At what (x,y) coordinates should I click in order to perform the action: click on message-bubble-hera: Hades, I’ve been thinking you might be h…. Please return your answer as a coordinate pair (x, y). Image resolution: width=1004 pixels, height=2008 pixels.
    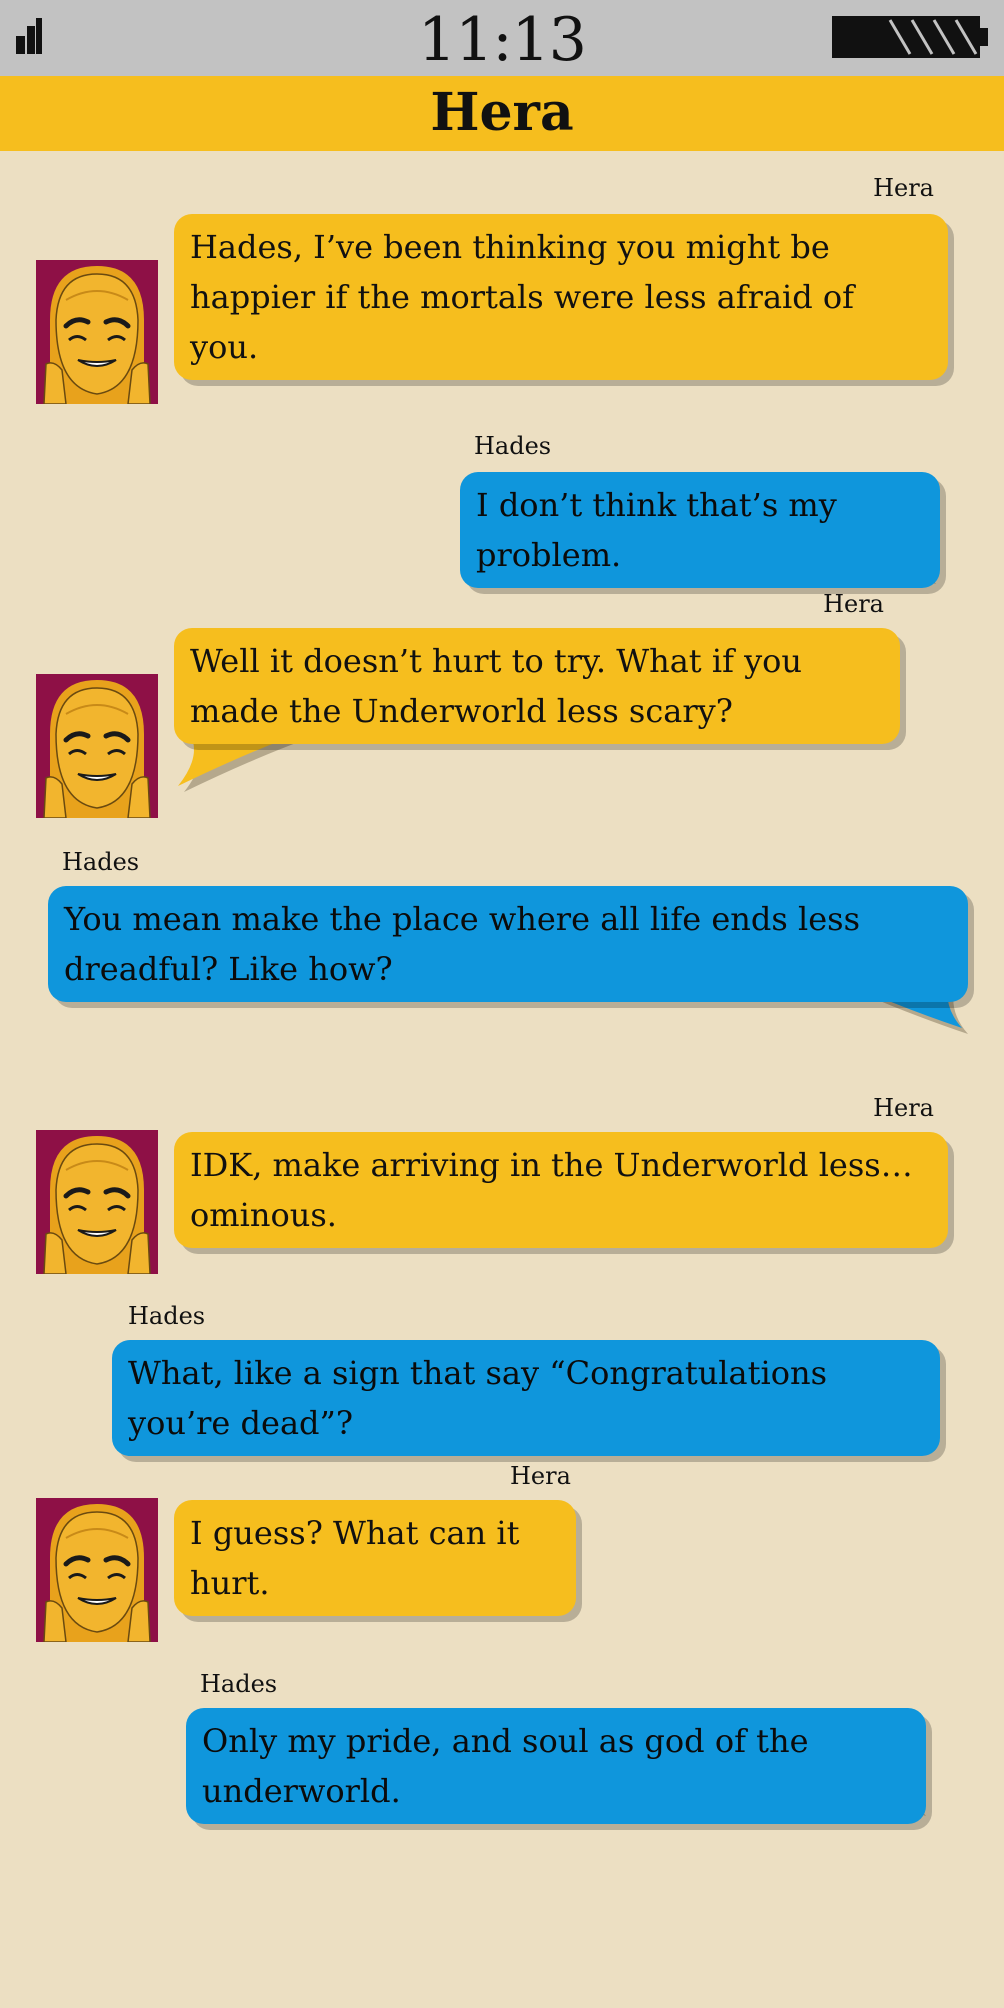
    Looking at the image, I should click on (561, 297).